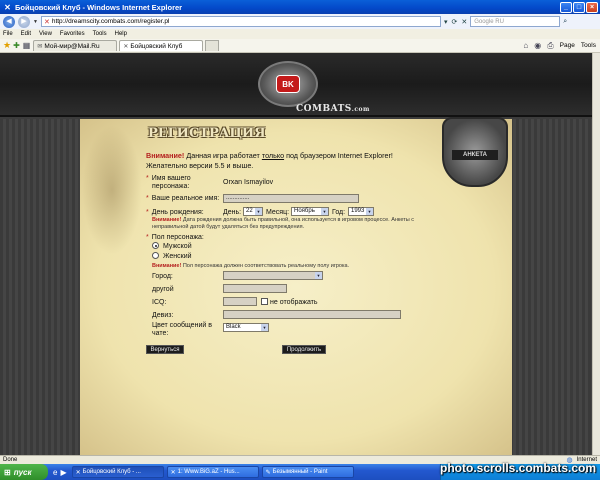 The image size is (600, 480). Describe the element at coordinates (489, 21) in the screenshot. I see `search-placeholder: Google RU` at that location.